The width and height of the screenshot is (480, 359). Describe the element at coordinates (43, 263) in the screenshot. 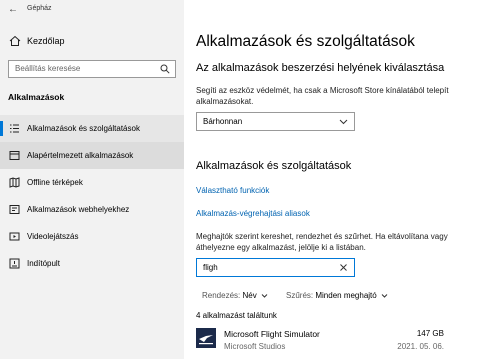

I see `sidebar-item-label: Indítópult` at that location.